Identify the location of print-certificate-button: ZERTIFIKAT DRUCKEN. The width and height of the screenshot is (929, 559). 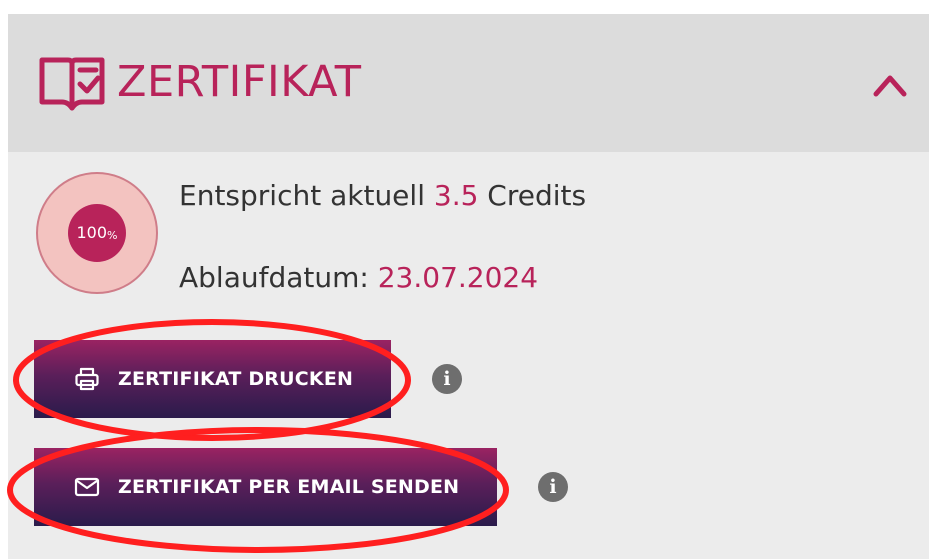
(212, 379).